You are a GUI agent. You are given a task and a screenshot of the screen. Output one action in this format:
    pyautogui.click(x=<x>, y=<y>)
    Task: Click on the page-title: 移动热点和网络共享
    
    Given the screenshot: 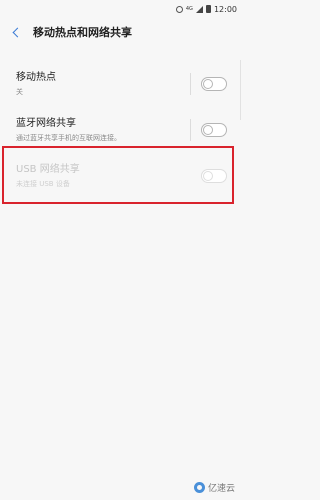 What is the action you would take?
    pyautogui.click(x=82, y=32)
    